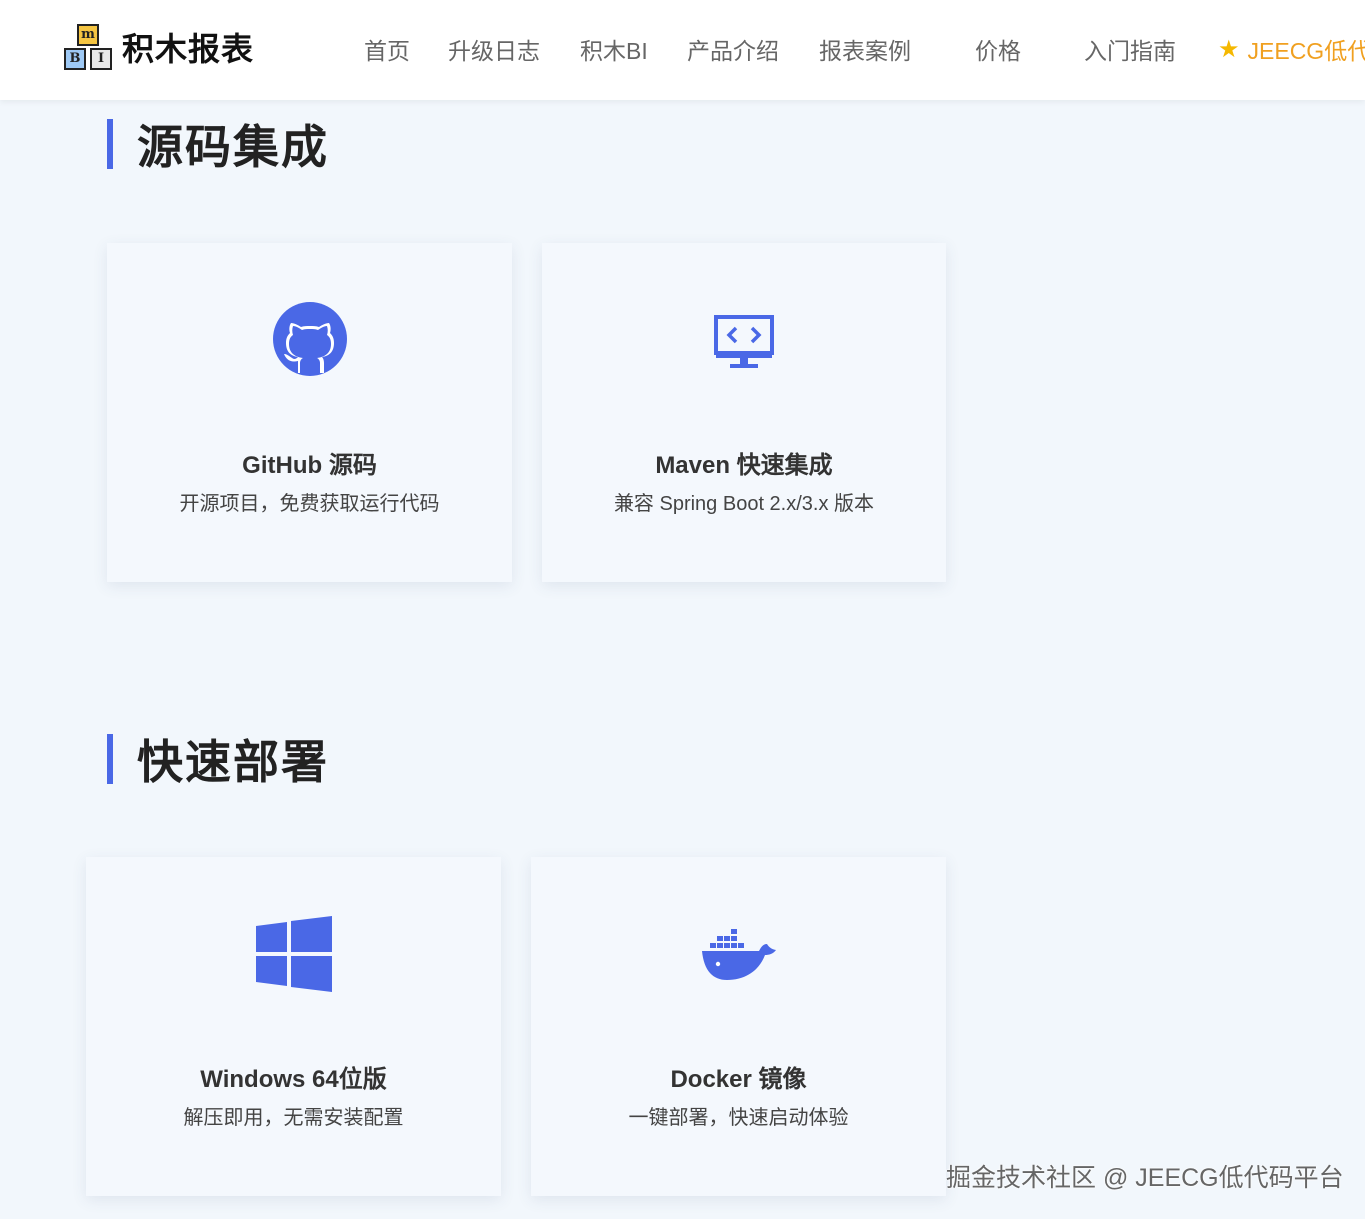 Image resolution: width=1365 pixels, height=1219 pixels. What do you see at coordinates (1229, 49) in the screenshot?
I see `star-icon: ★` at bounding box center [1229, 49].